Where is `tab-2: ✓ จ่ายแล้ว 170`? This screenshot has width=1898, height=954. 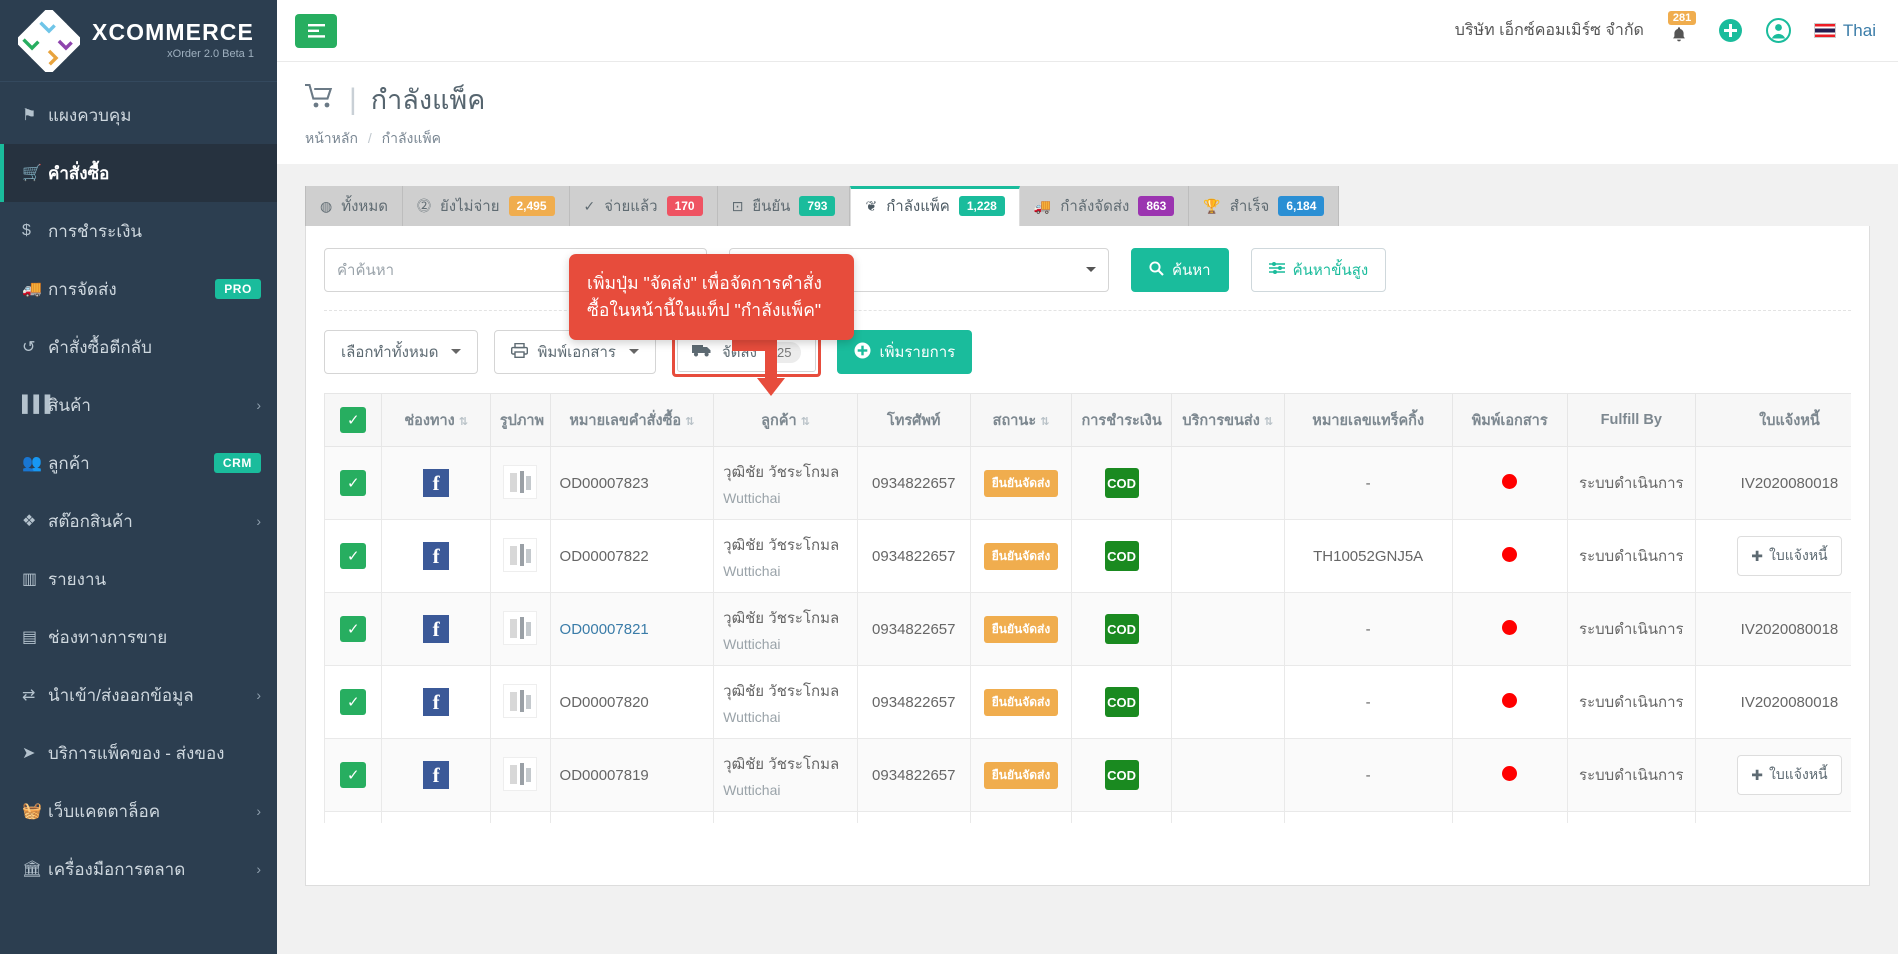 tab-2: ✓ จ่ายแล้ว 170 is located at coordinates (643, 206).